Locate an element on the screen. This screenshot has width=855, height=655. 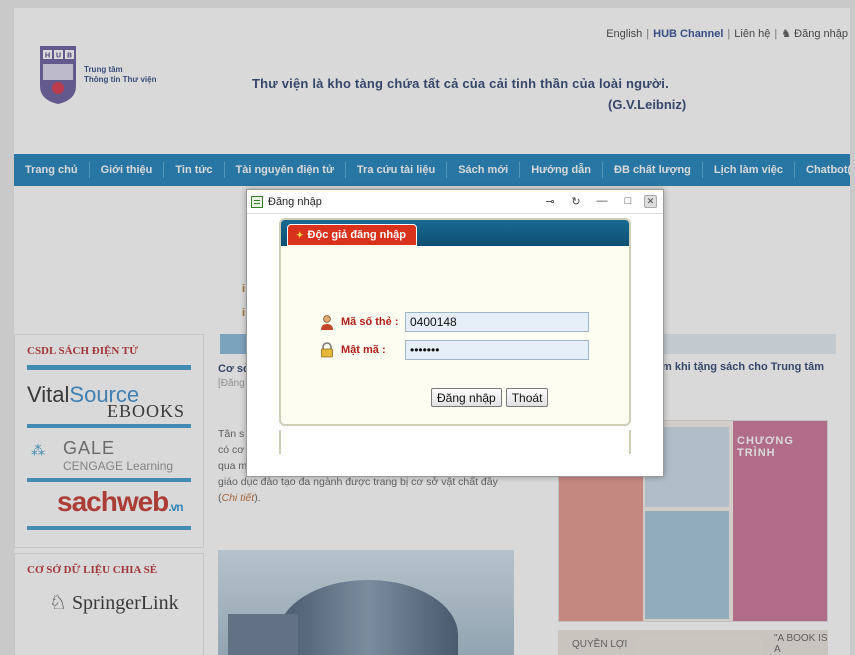
card-number-row: Mã số thẻ : is located at coordinates (454, 322).